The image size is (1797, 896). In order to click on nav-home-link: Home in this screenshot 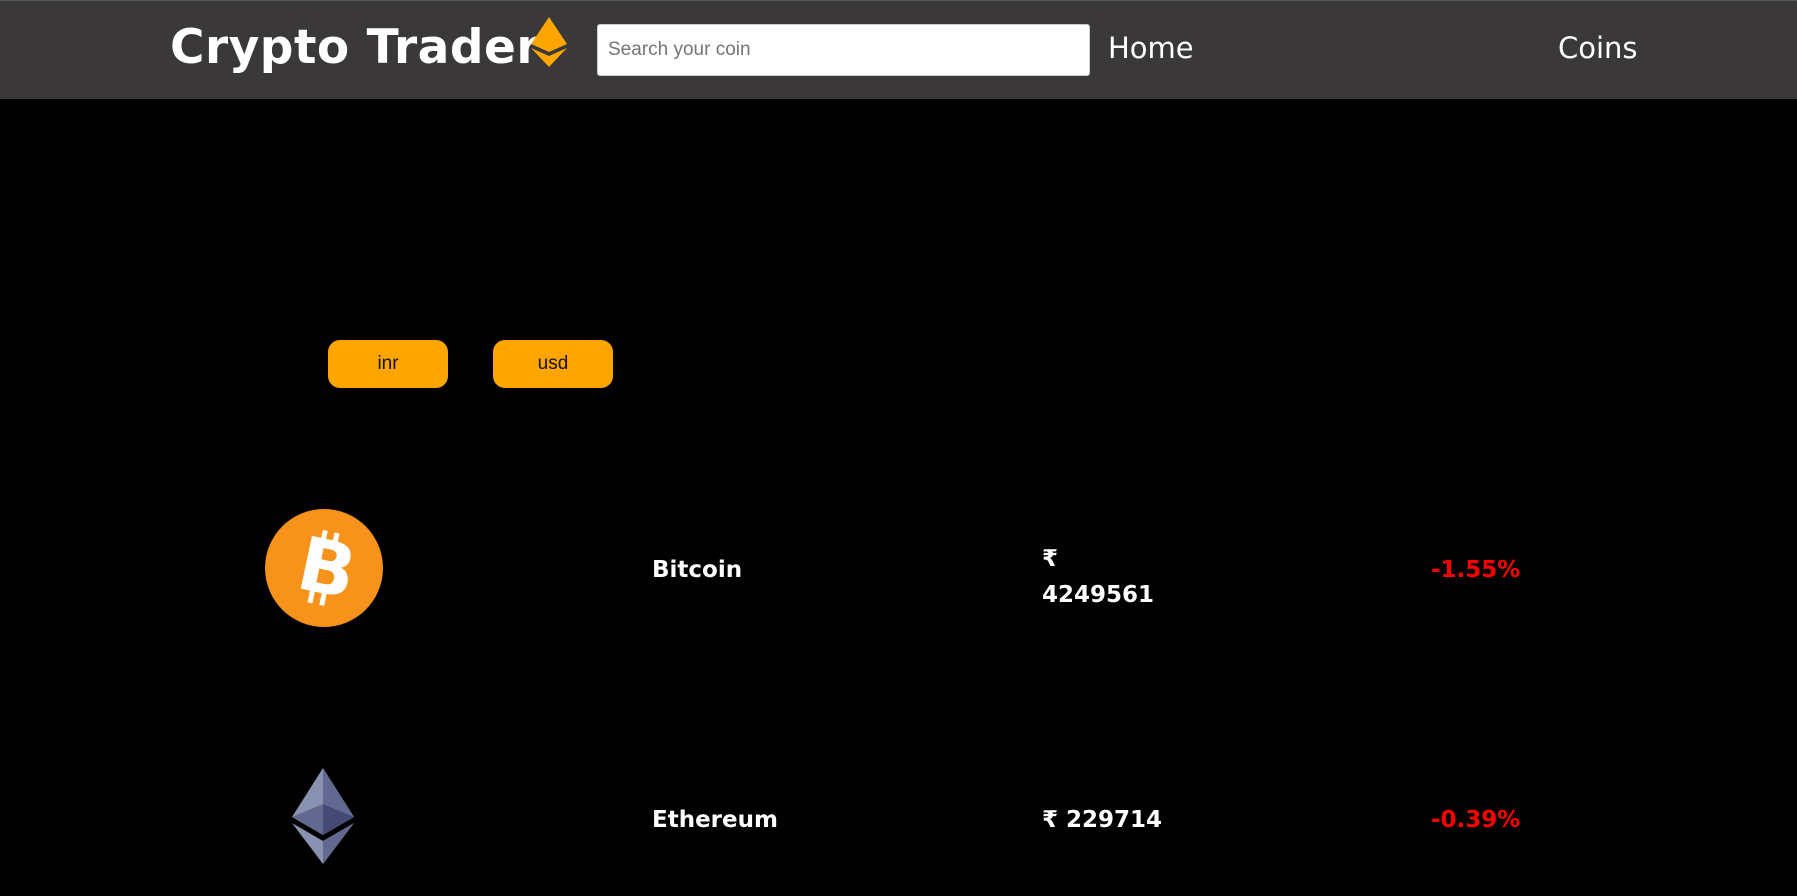, I will do `click(1151, 48)`.